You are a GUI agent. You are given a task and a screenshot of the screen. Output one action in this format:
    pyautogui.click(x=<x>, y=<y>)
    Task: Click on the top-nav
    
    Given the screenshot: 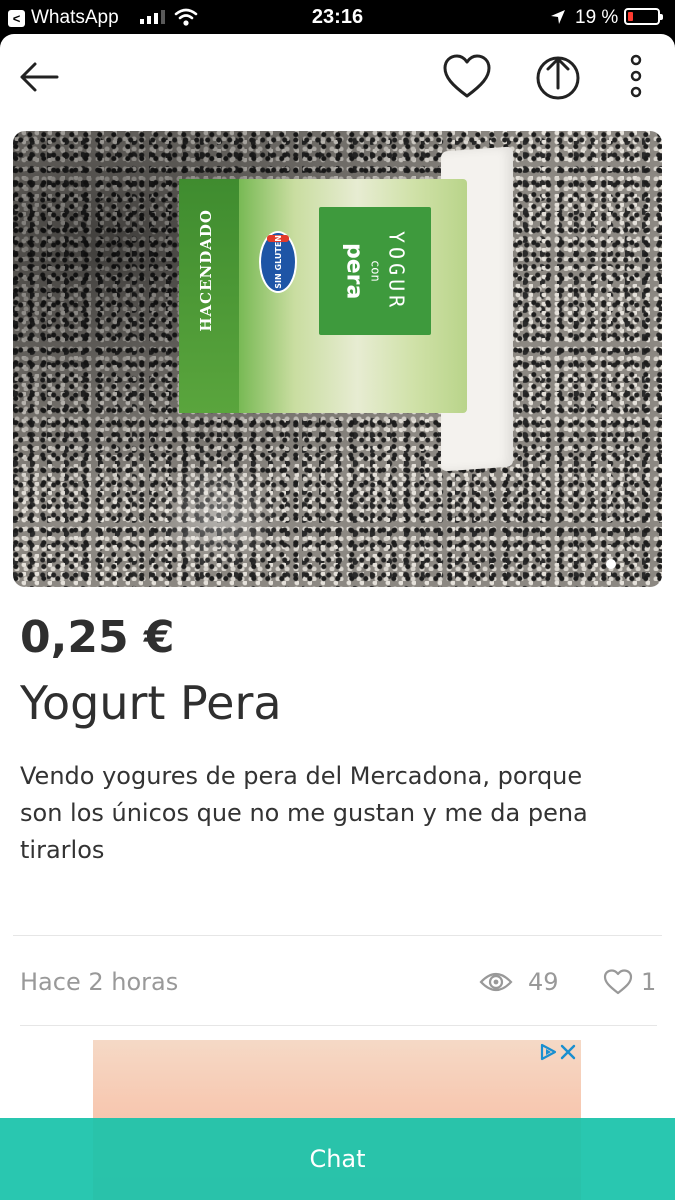 What is the action you would take?
    pyautogui.click(x=337, y=79)
    